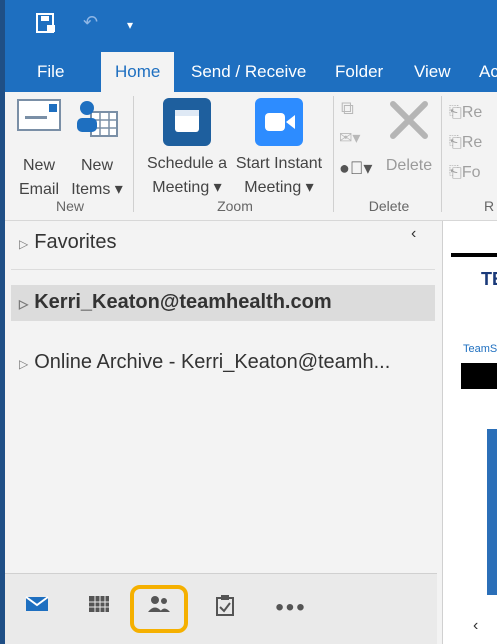 Image resolution: width=497 pixels, height=644 pixels. I want to click on scroll-left-icon: ‹, so click(475, 626).